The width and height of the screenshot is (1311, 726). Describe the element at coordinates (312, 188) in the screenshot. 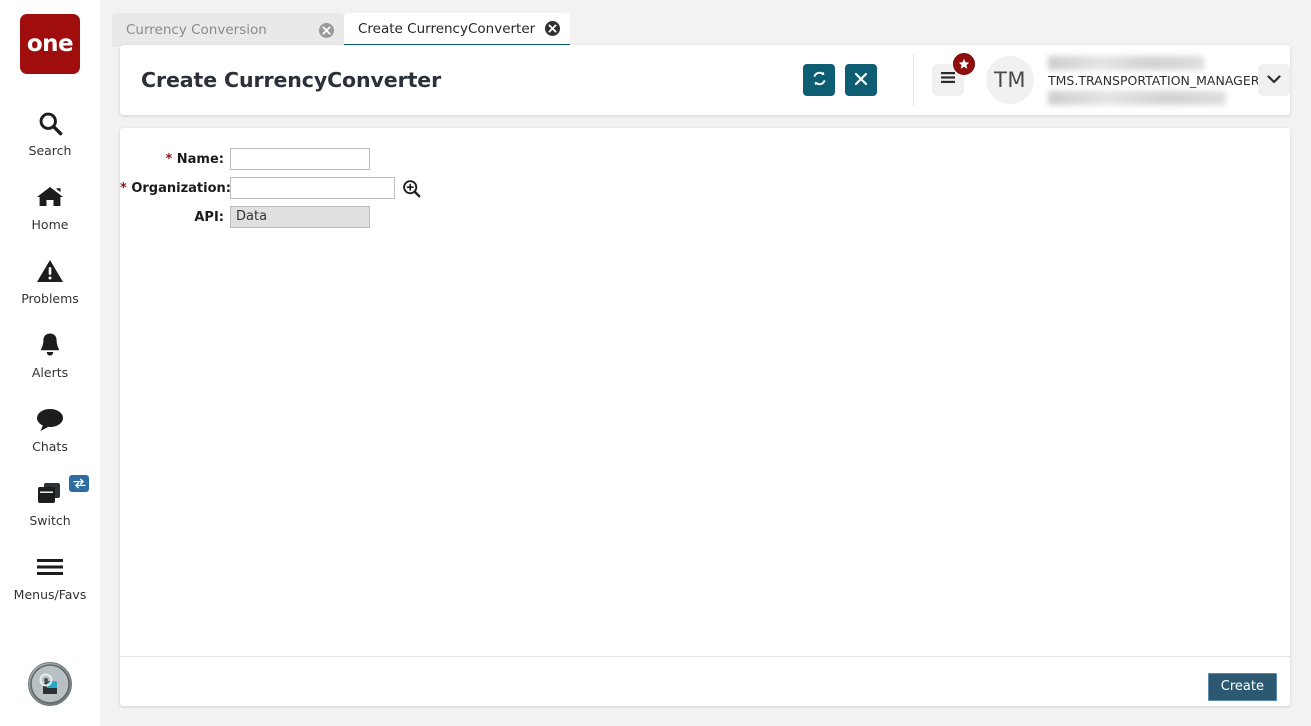

I see `organization-input` at that location.